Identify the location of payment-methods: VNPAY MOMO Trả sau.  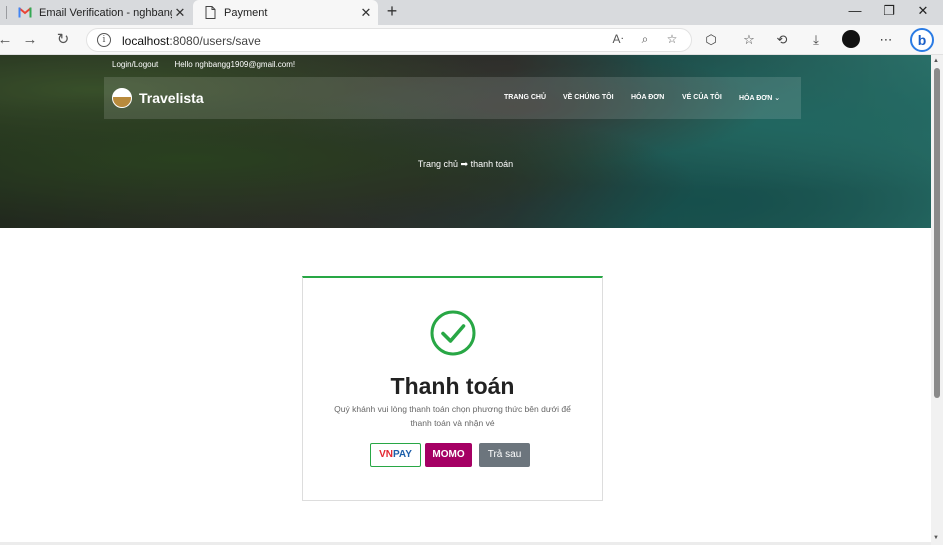
(452, 455).